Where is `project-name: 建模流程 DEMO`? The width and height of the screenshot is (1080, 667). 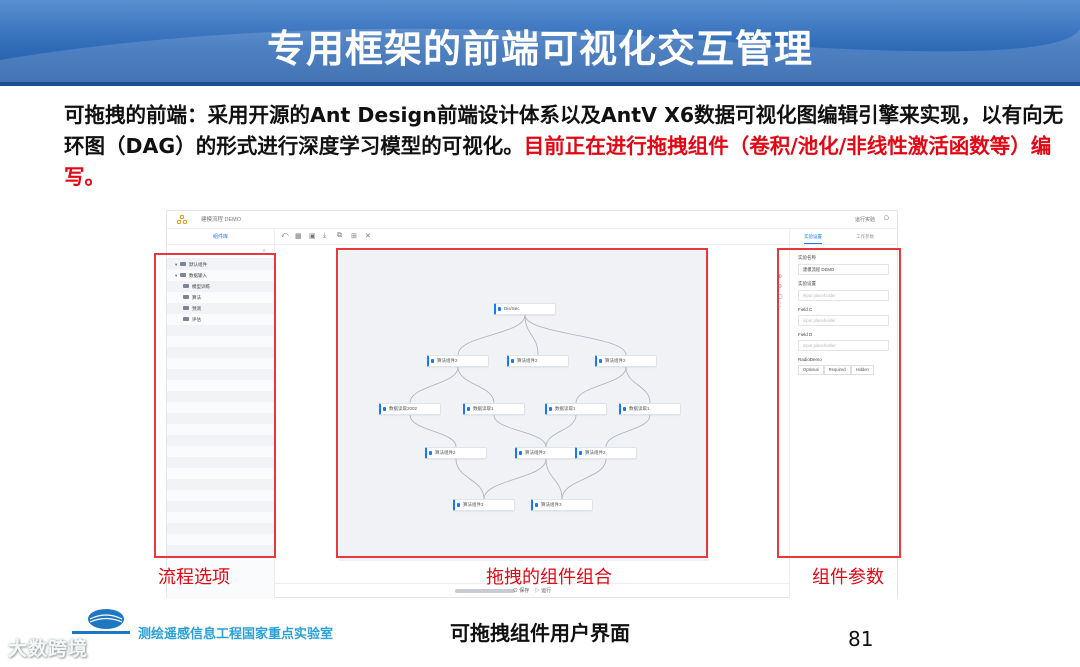 project-name: 建模流程 DEMO is located at coordinates (221, 220).